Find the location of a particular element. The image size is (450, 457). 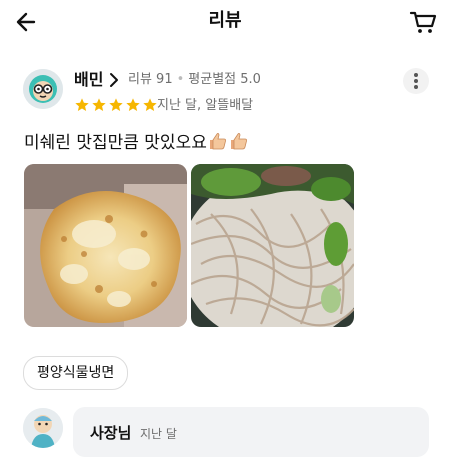

avatar-character-icon is located at coordinates (43, 89).